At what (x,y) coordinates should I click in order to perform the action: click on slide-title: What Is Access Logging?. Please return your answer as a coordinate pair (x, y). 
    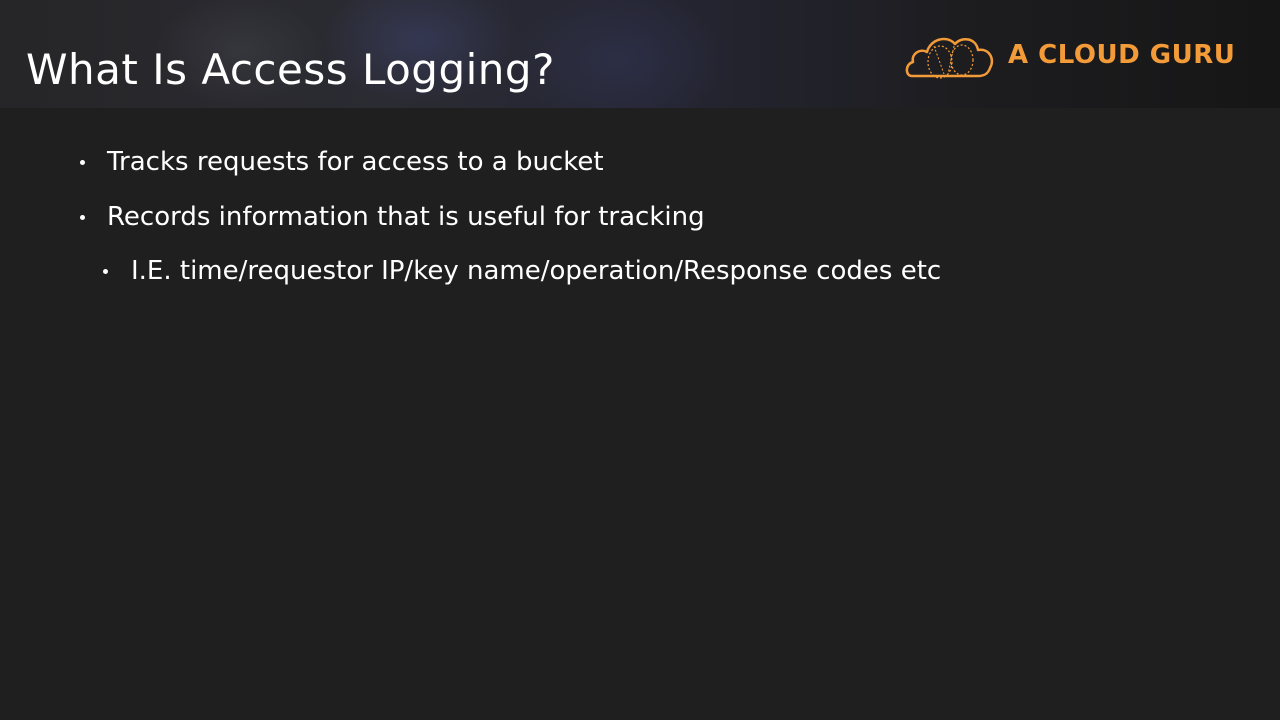
    Looking at the image, I should click on (290, 69).